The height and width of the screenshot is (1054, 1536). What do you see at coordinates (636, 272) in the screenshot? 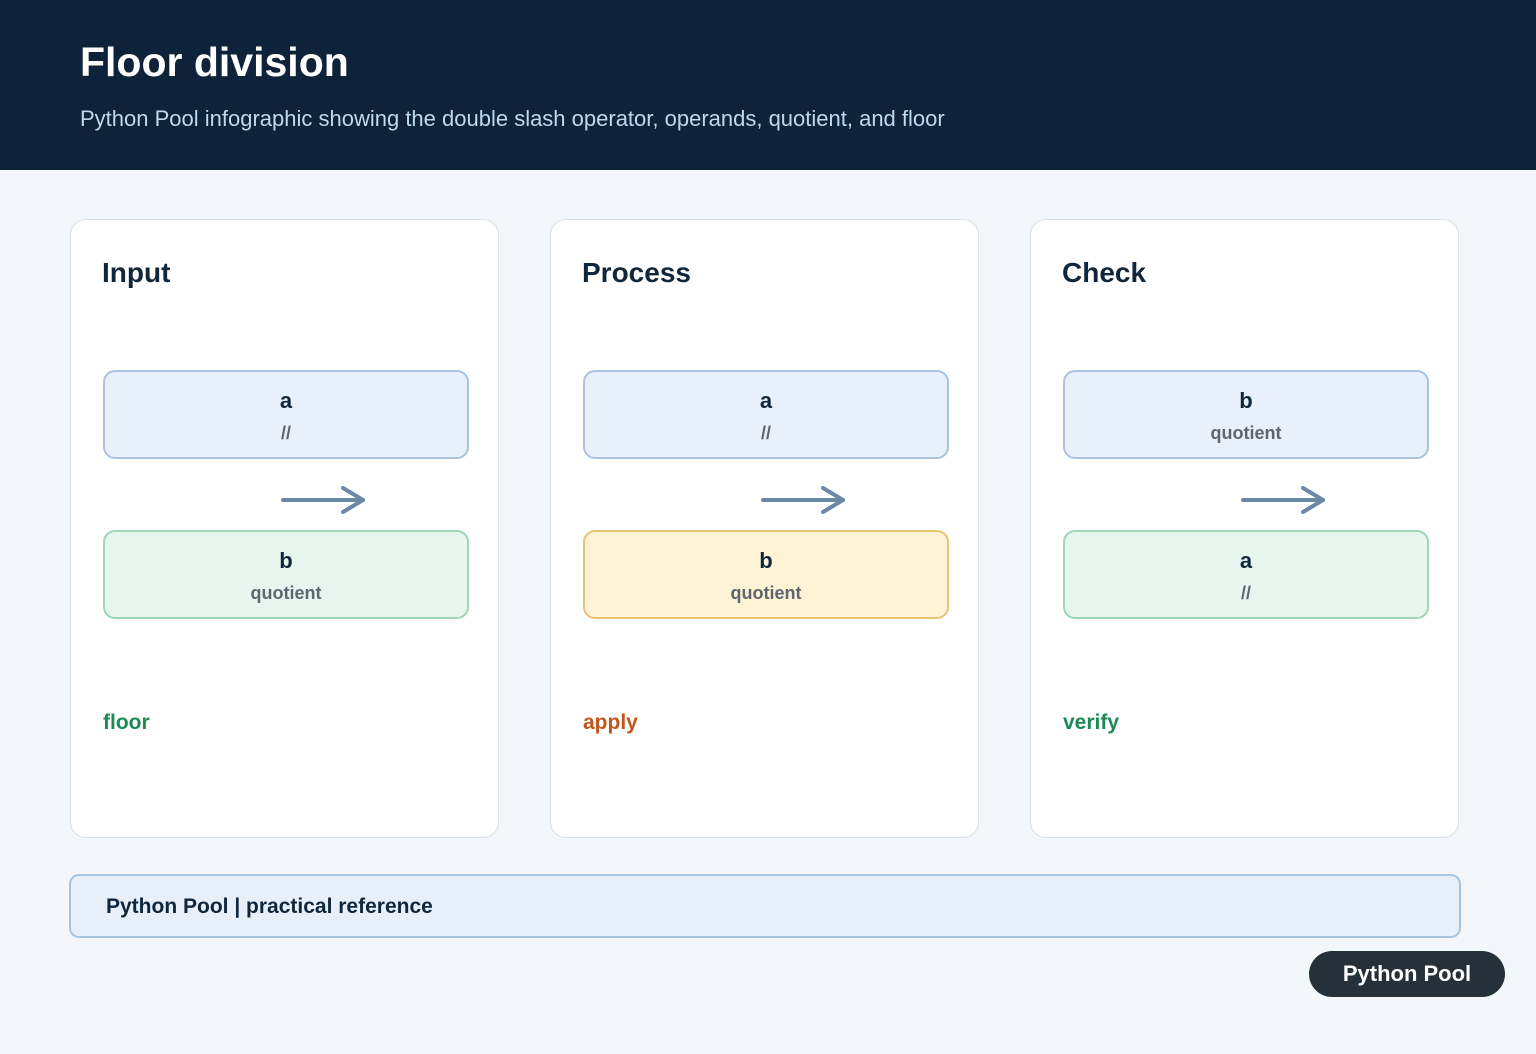
I see `card-title: Process` at bounding box center [636, 272].